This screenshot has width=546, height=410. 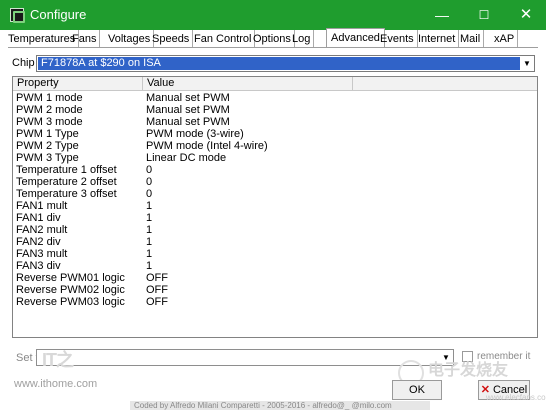 I want to click on property-cell: FAN2 div, so click(x=38, y=242).